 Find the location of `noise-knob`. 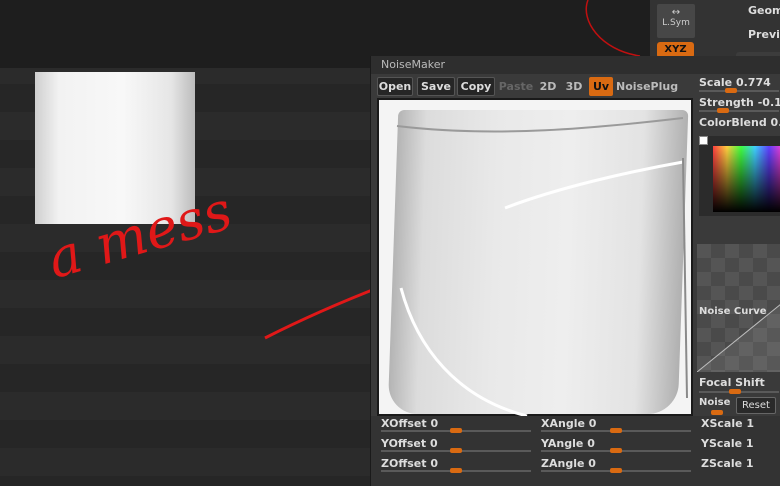

noise-knob is located at coordinates (717, 412).